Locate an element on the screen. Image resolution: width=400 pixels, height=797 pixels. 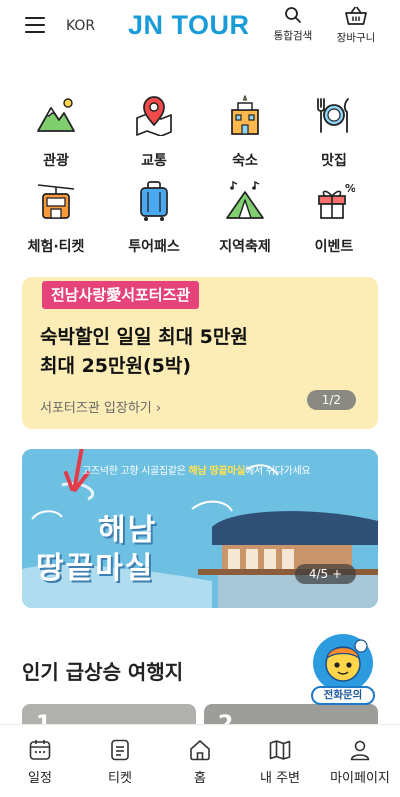
banner-subtitle: 고즈넉한 고향 시골집같은 해남 땅끝마실에서 쉬다가세요 is located at coordinates (196, 469).